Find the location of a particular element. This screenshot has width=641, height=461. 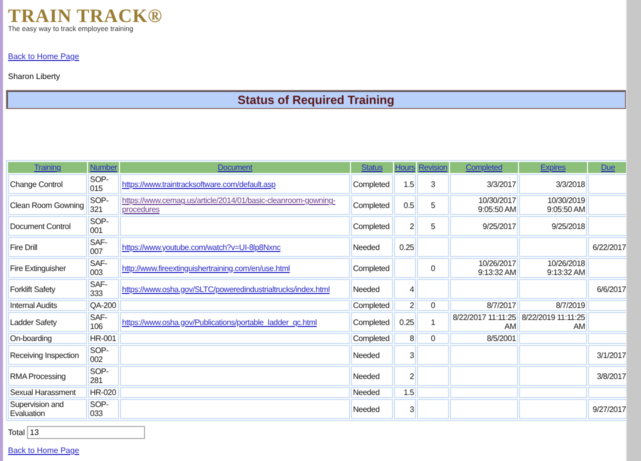

total-label: Total is located at coordinates (16, 432).